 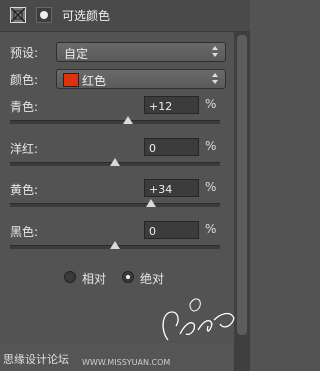 What do you see at coordinates (24, 149) in the screenshot?
I see `slider-label: 洋红:` at bounding box center [24, 149].